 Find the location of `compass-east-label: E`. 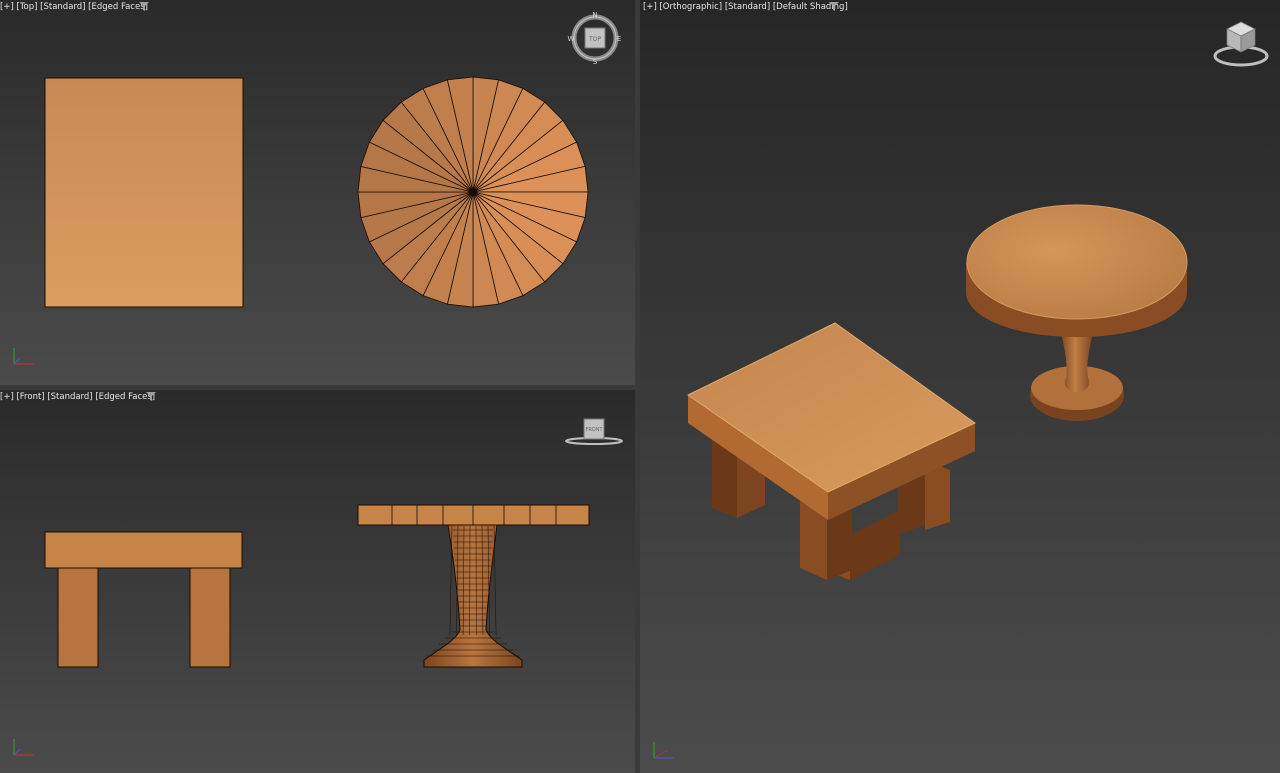

compass-east-label: E is located at coordinates (619, 39).